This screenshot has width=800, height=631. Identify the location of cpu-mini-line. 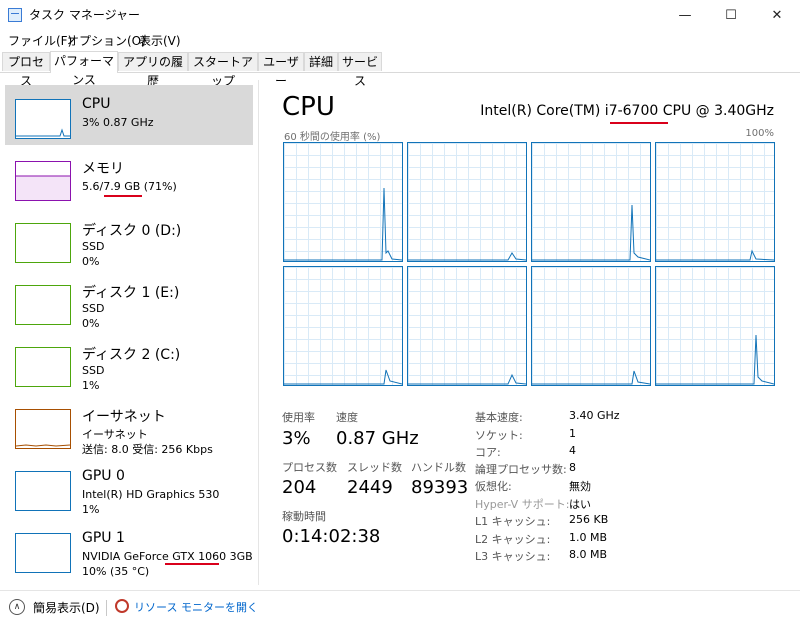
(43, 132).